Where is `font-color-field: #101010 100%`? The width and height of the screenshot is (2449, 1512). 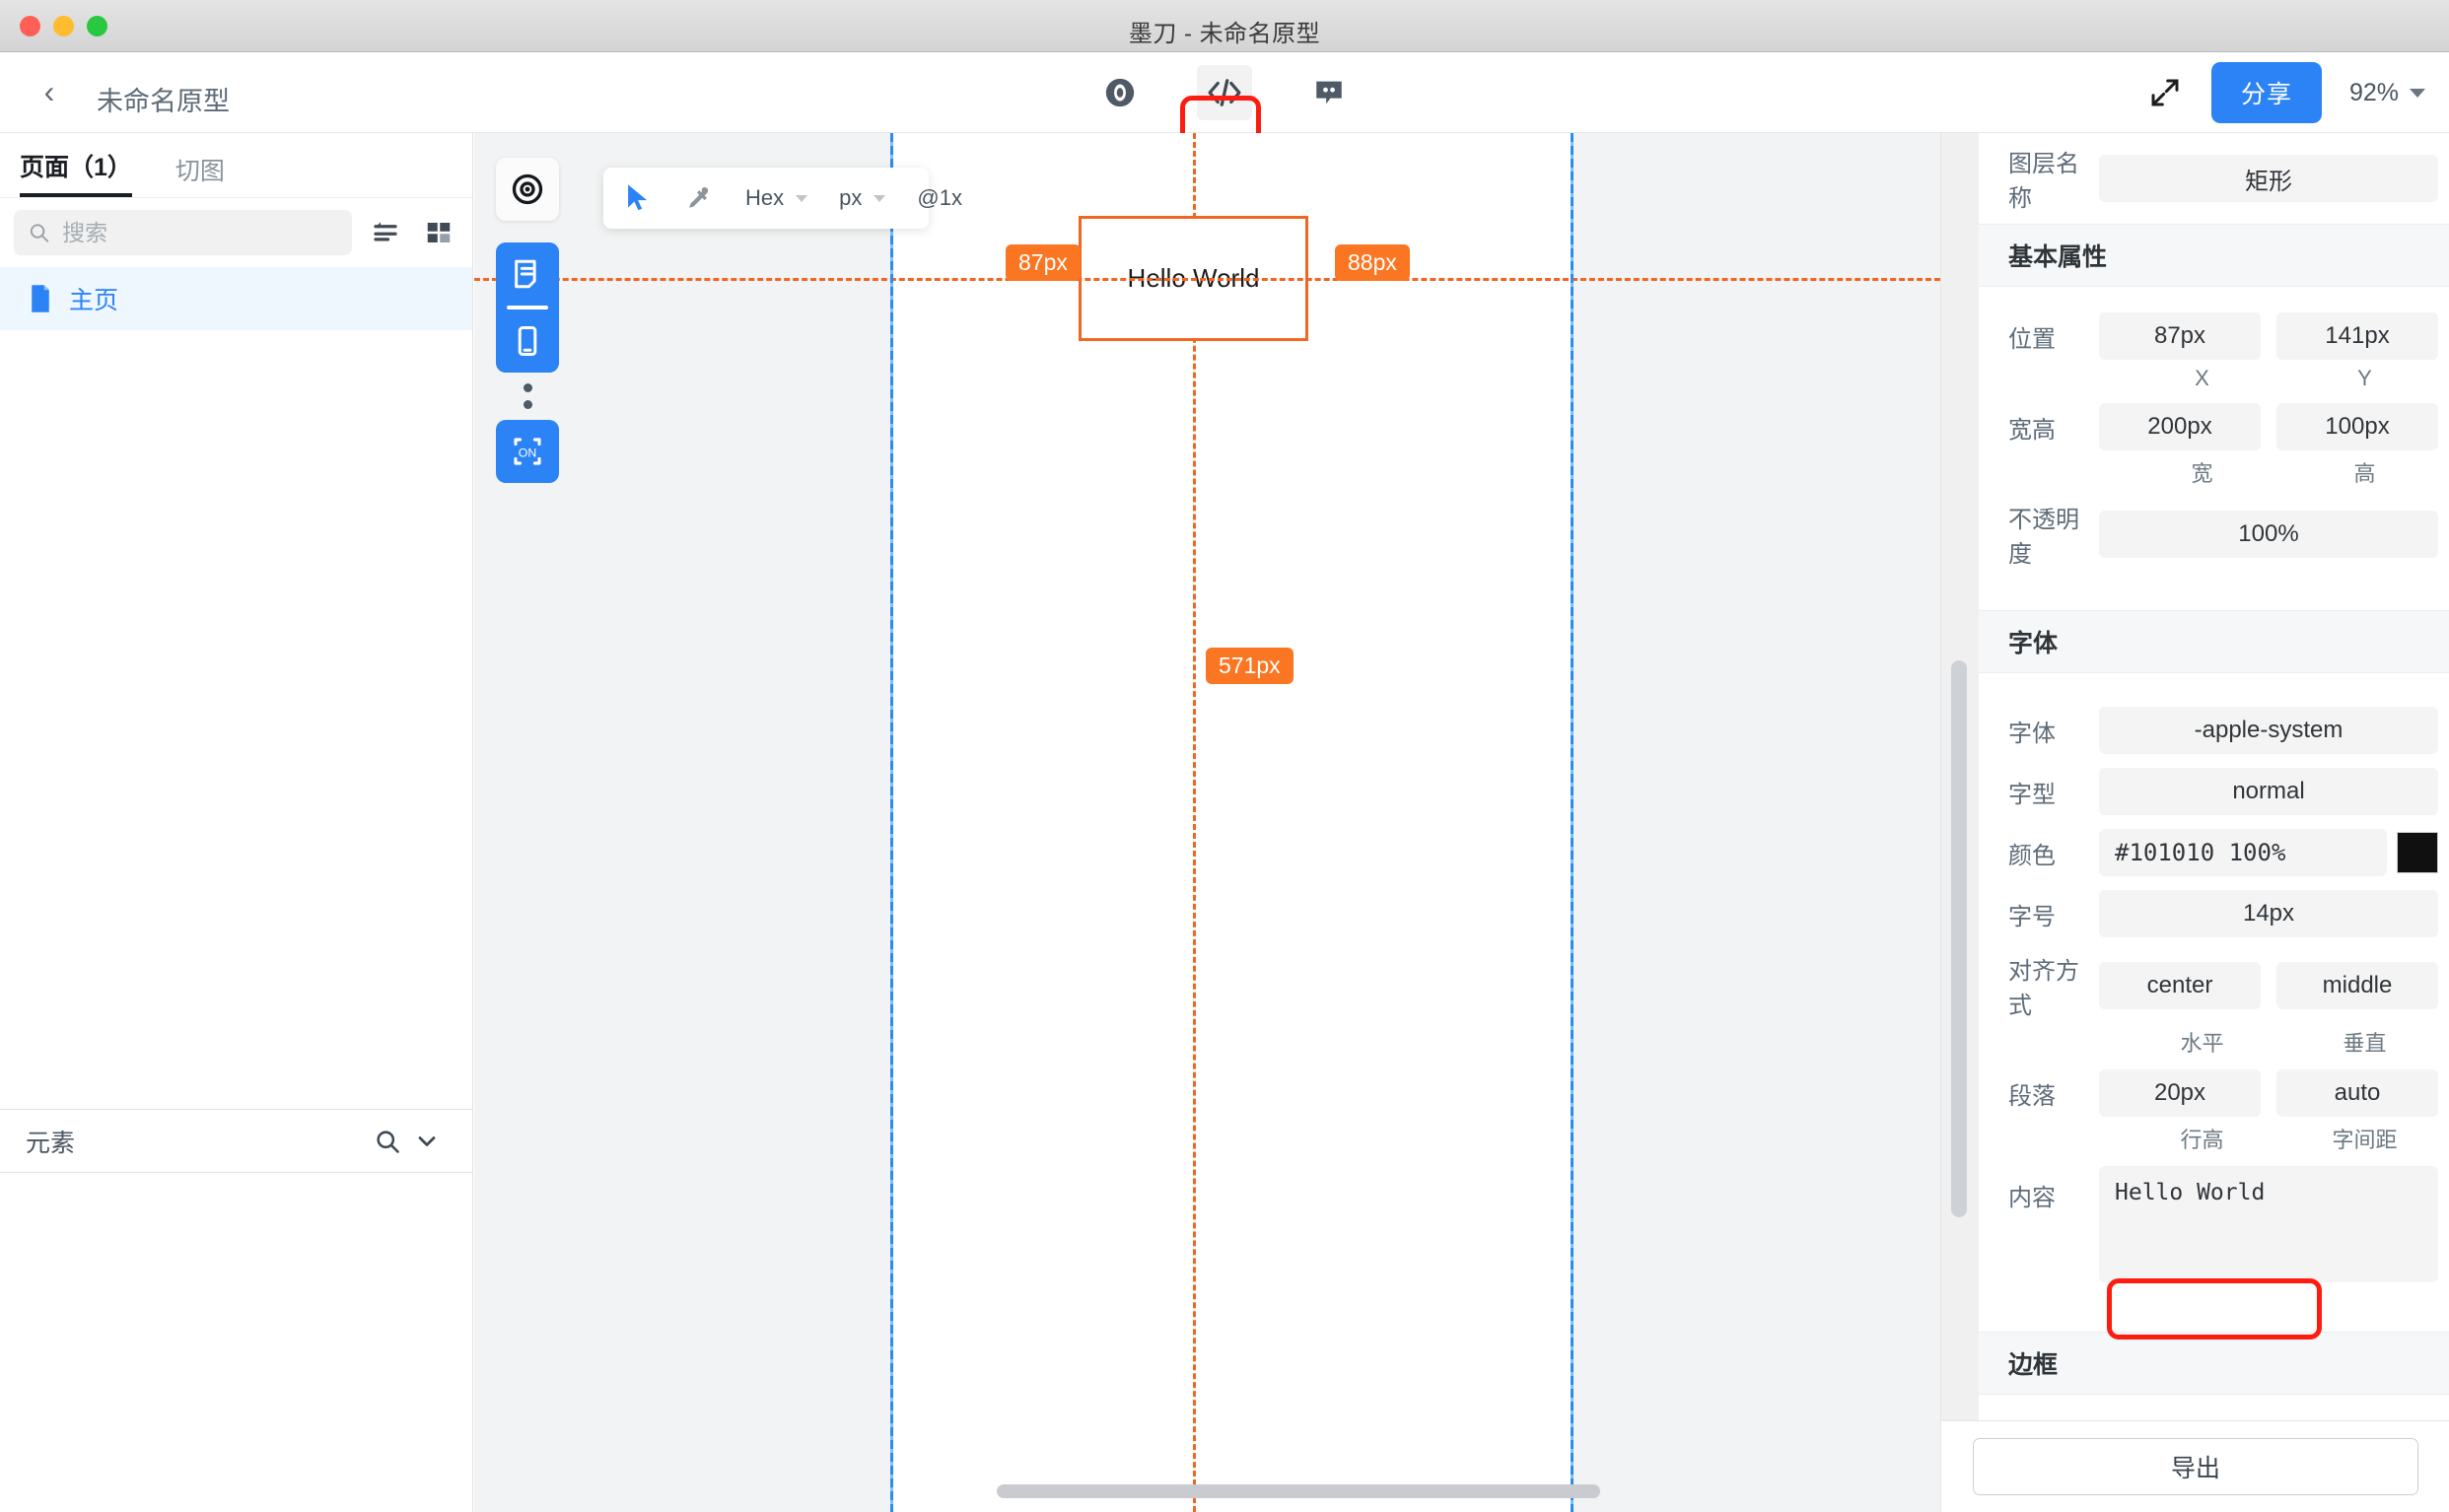 font-color-field: #101010 100% is located at coordinates (2243, 852).